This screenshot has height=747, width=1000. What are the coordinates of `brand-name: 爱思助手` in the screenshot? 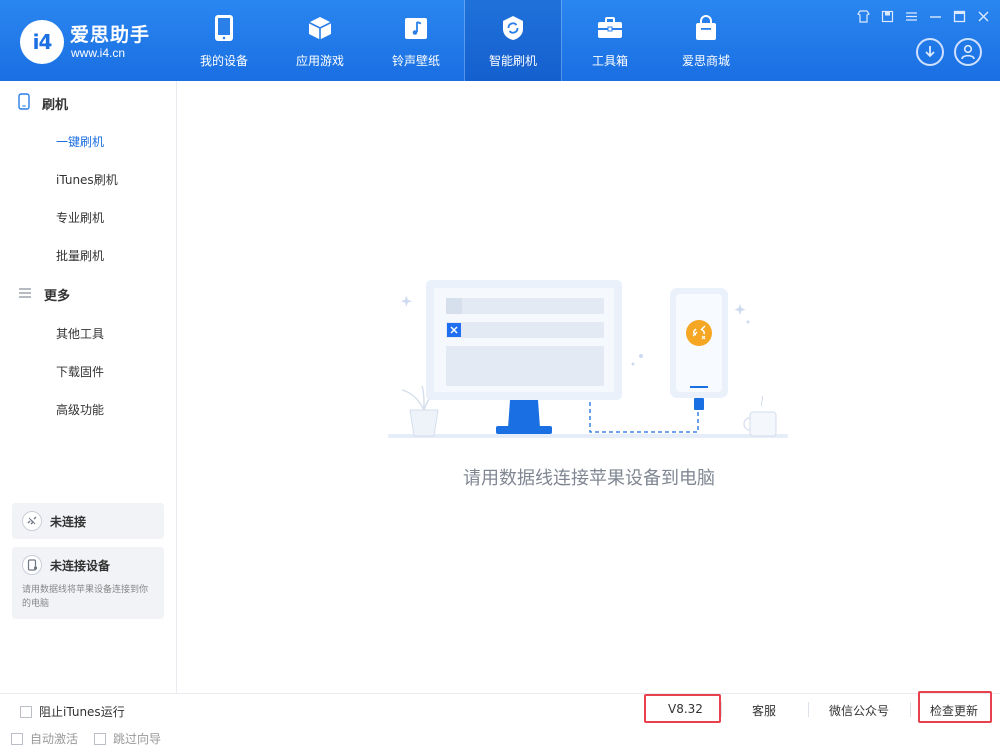 It's located at (110, 35).